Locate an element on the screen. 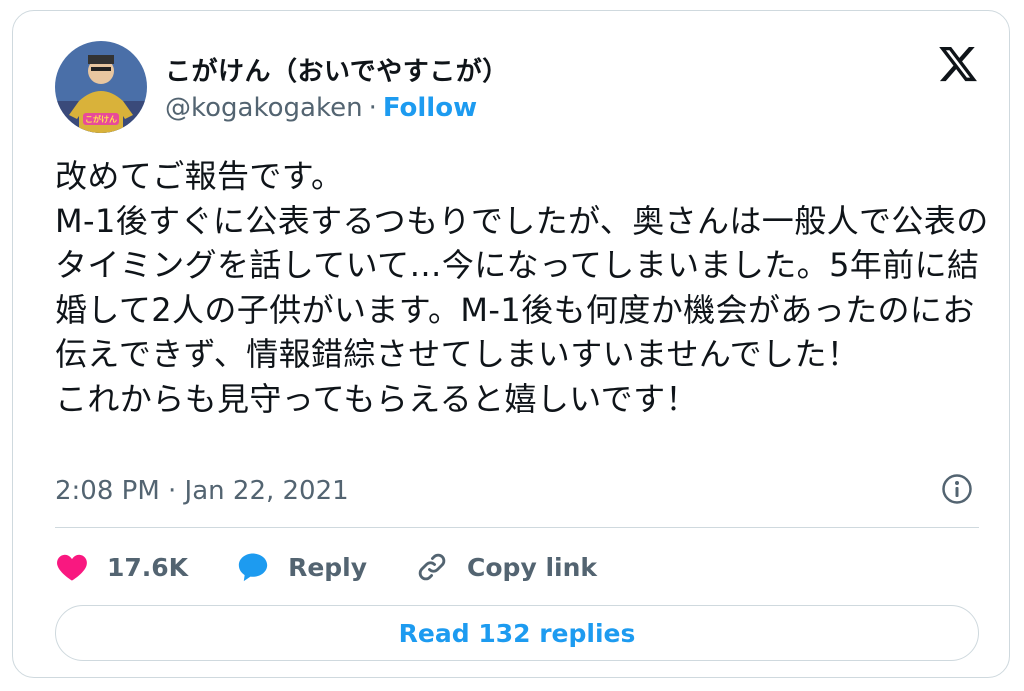 The width and height of the screenshot is (1024, 691). link-icon is located at coordinates (432, 567).